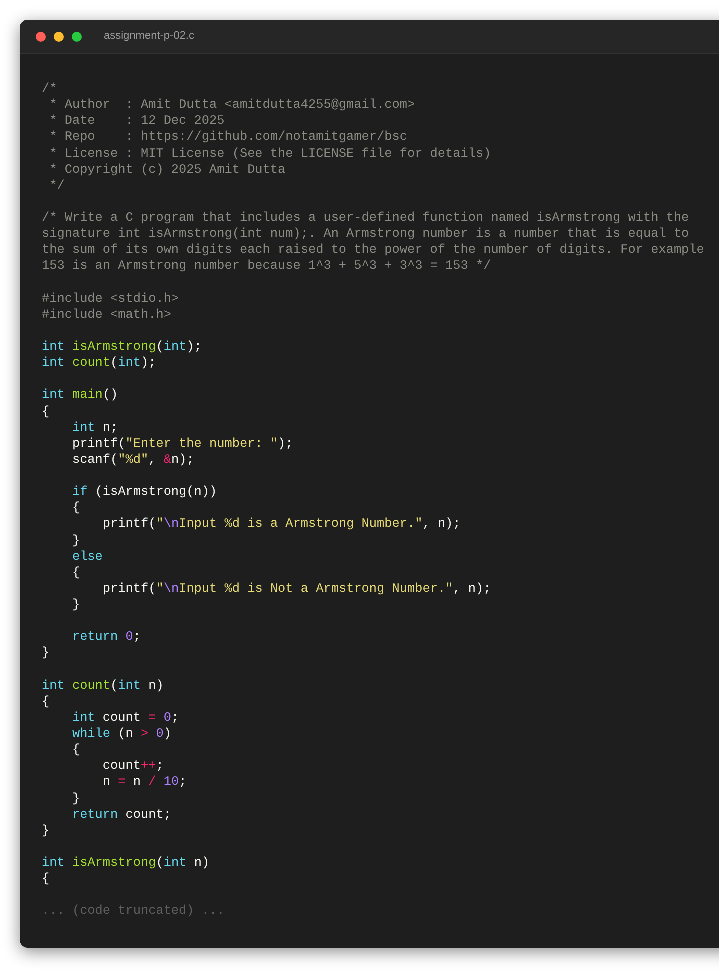 Image resolution: width=719 pixels, height=970 pixels. I want to click on code-line: * License : MIT License (See the LICENSE file for details), so click(270, 154).